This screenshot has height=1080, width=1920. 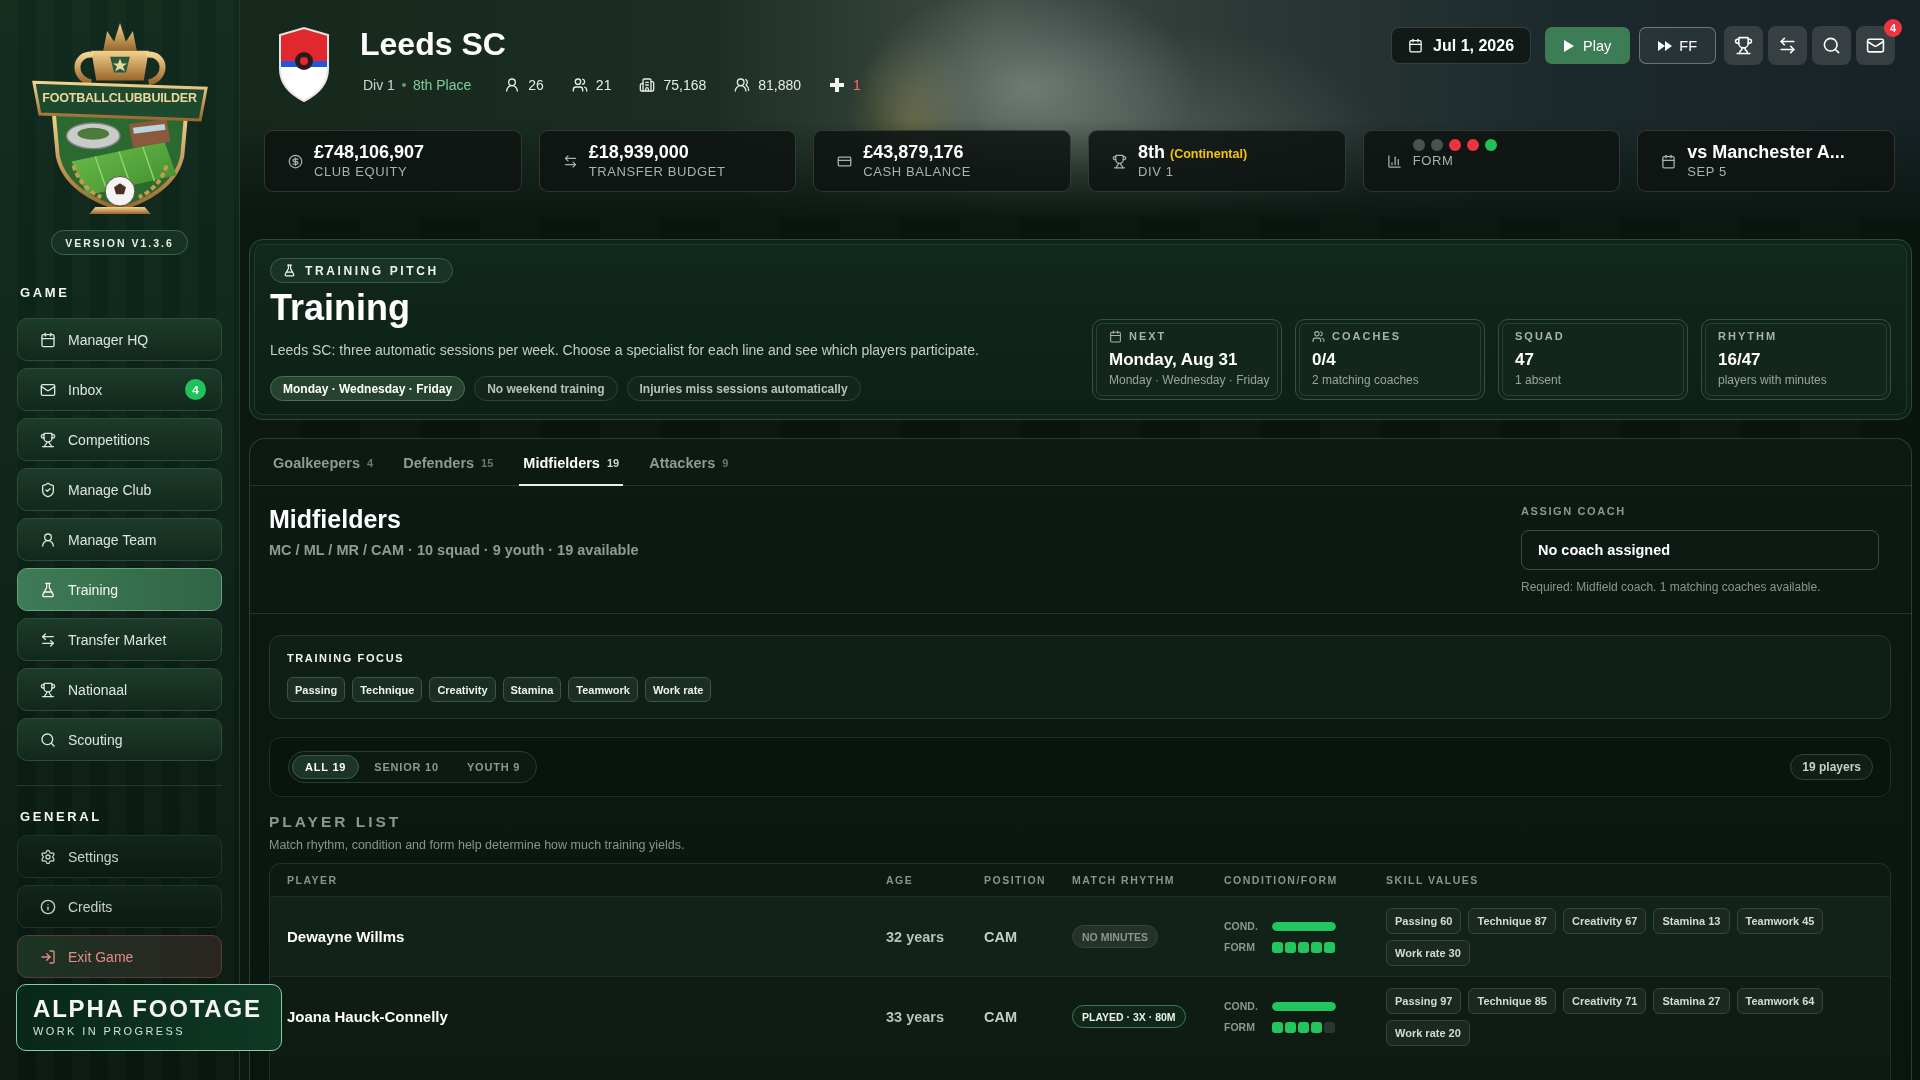 I want to click on player-age: 32 years, so click(x=915, y=936).